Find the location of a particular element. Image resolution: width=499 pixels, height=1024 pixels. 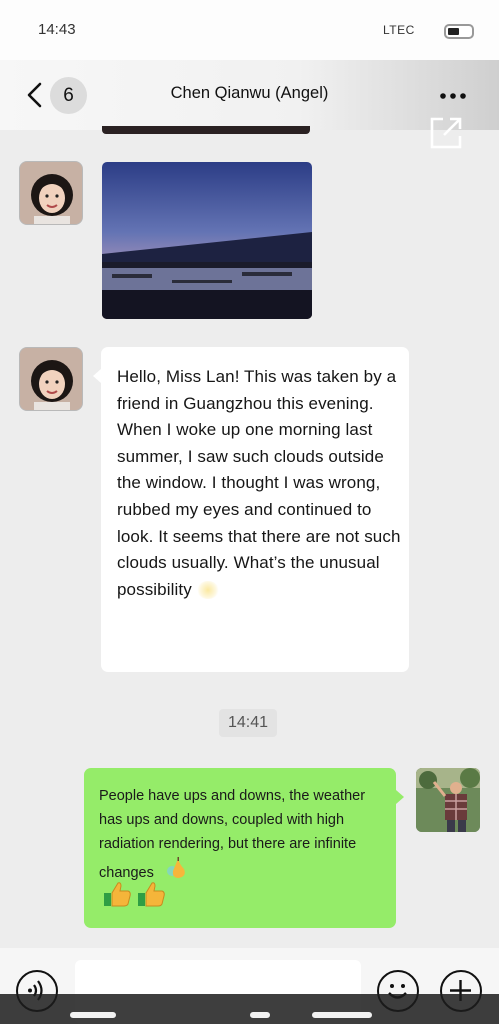

status-time: 14:43 is located at coordinates (57, 29).